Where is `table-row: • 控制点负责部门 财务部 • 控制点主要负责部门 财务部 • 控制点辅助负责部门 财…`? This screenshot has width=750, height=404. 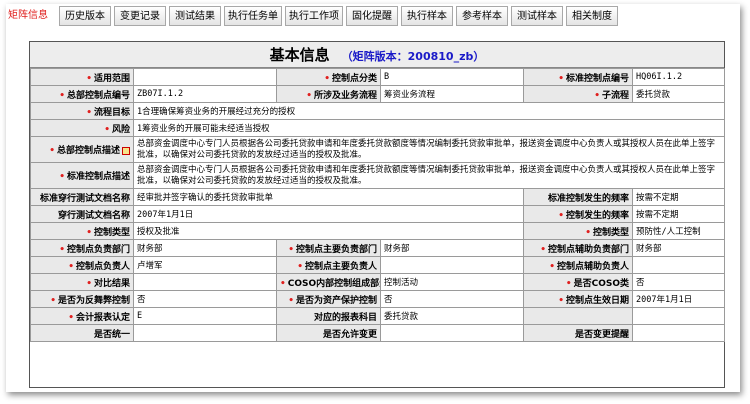 table-row: • 控制点负责部门 财务部 • 控制点主要负责部门 财务部 • 控制点辅助负责部门 财… is located at coordinates (377, 248).